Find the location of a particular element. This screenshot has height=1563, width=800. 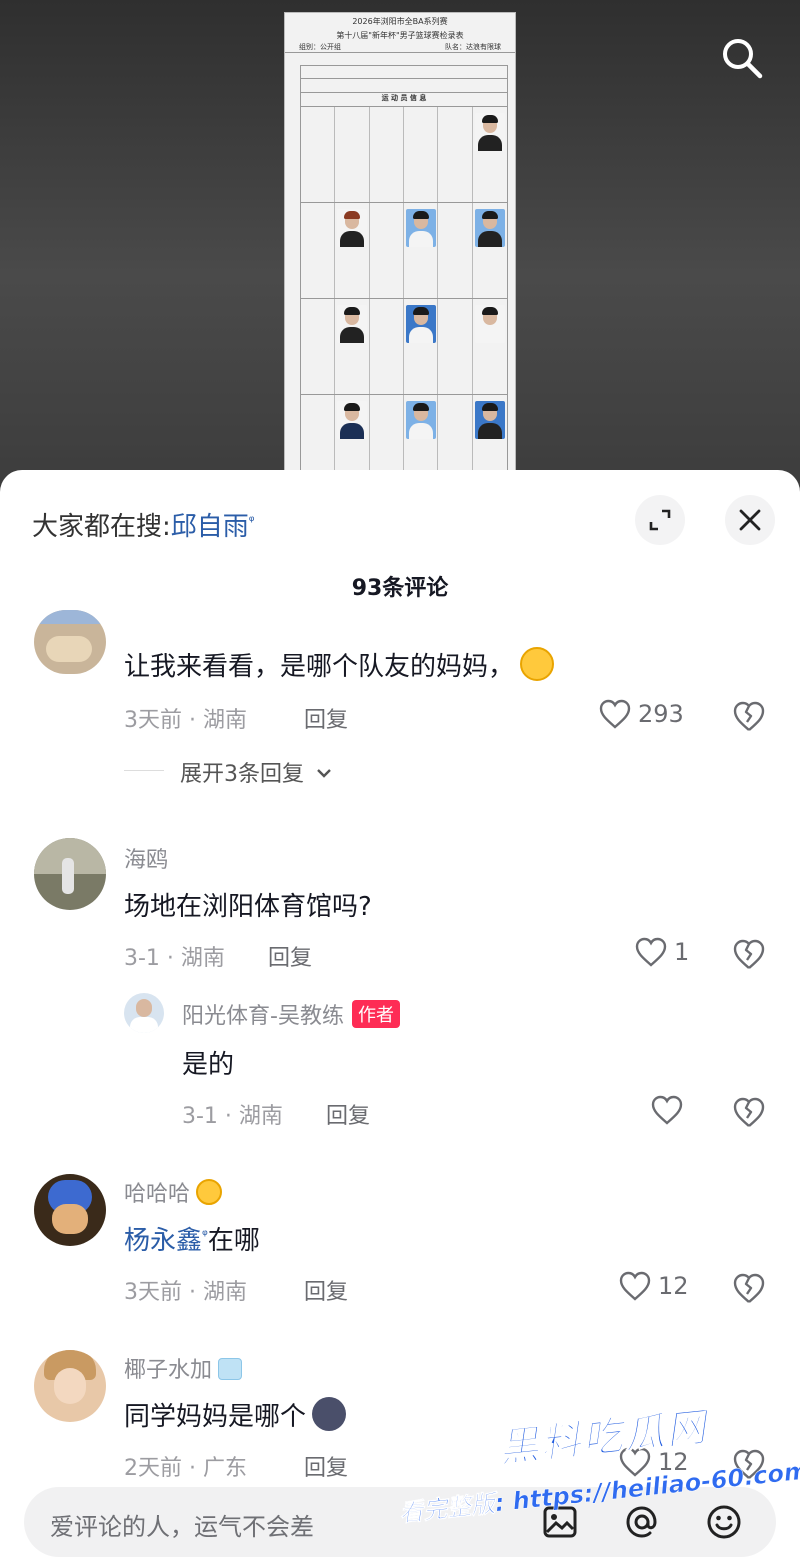

ice-emoji-icon is located at coordinates (230, 1369).